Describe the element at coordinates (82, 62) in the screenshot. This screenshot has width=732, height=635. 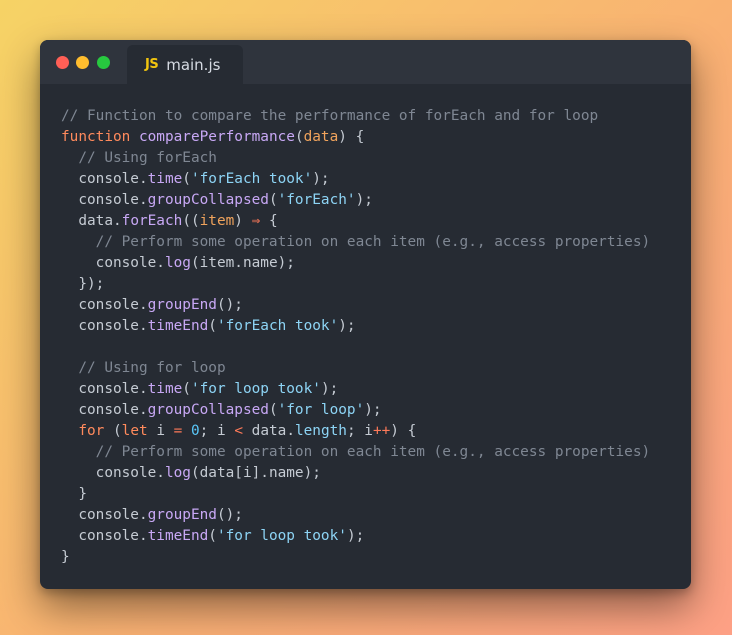
I see `minimize-window-button` at that location.